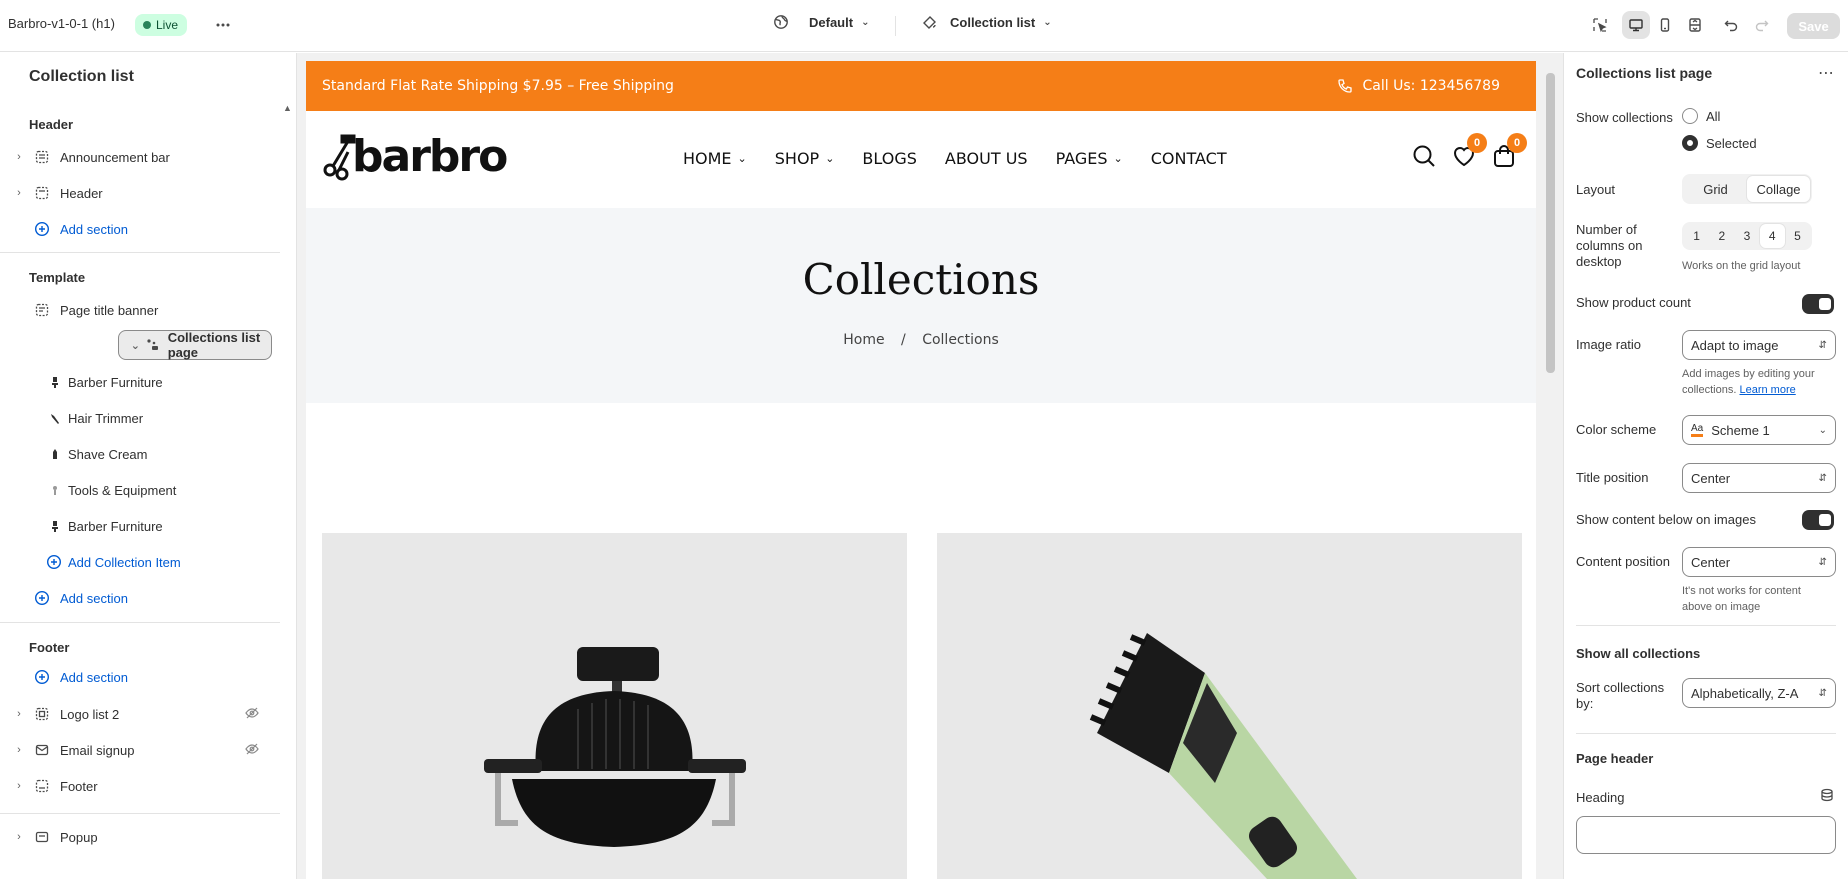 This screenshot has height=879, width=1848. What do you see at coordinates (1596, 189) in the screenshot?
I see `layout-label: Layout` at bounding box center [1596, 189].